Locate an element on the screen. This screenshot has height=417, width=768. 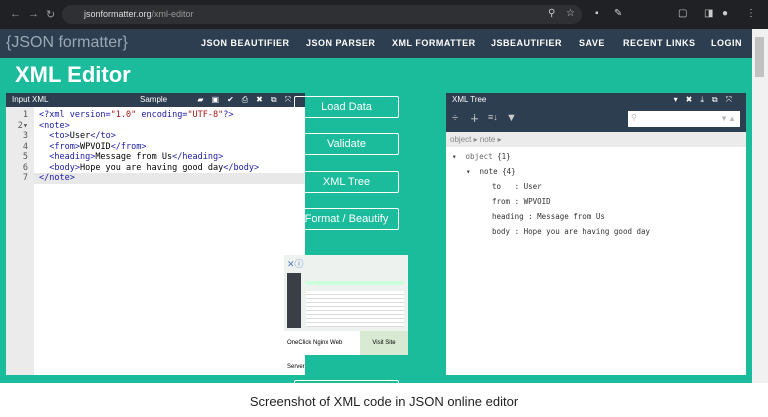
expand-all-icon: ÷ is located at coordinates (455, 118).